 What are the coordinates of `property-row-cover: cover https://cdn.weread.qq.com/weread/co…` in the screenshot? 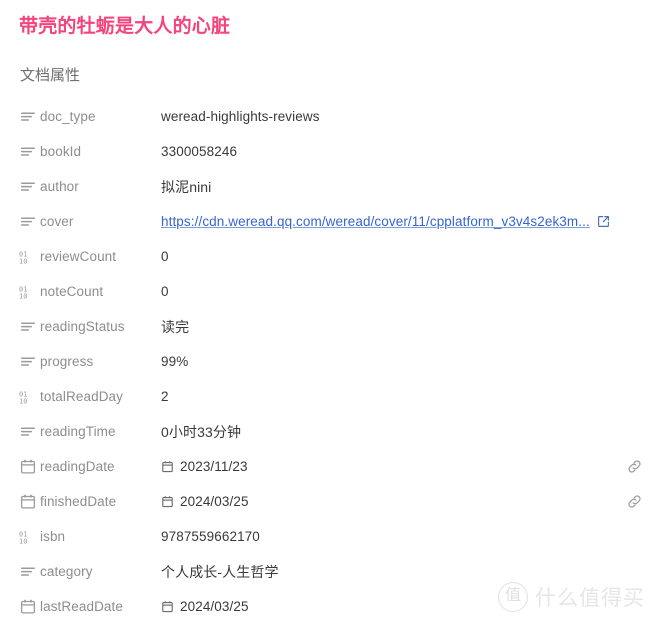 It's located at (329, 221).